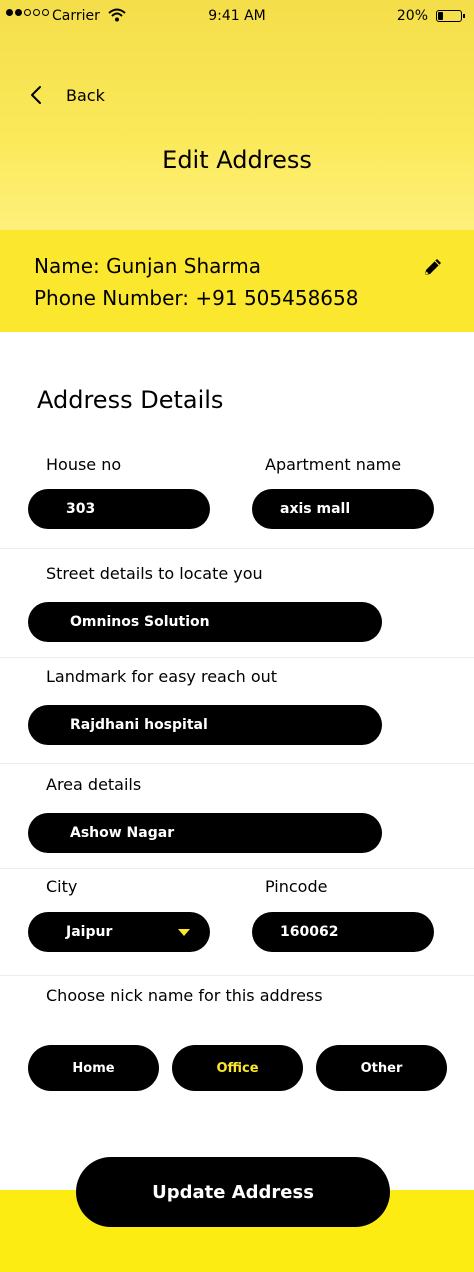 The height and width of the screenshot is (1272, 474). I want to click on nickname-other-button: Other, so click(381, 1068).